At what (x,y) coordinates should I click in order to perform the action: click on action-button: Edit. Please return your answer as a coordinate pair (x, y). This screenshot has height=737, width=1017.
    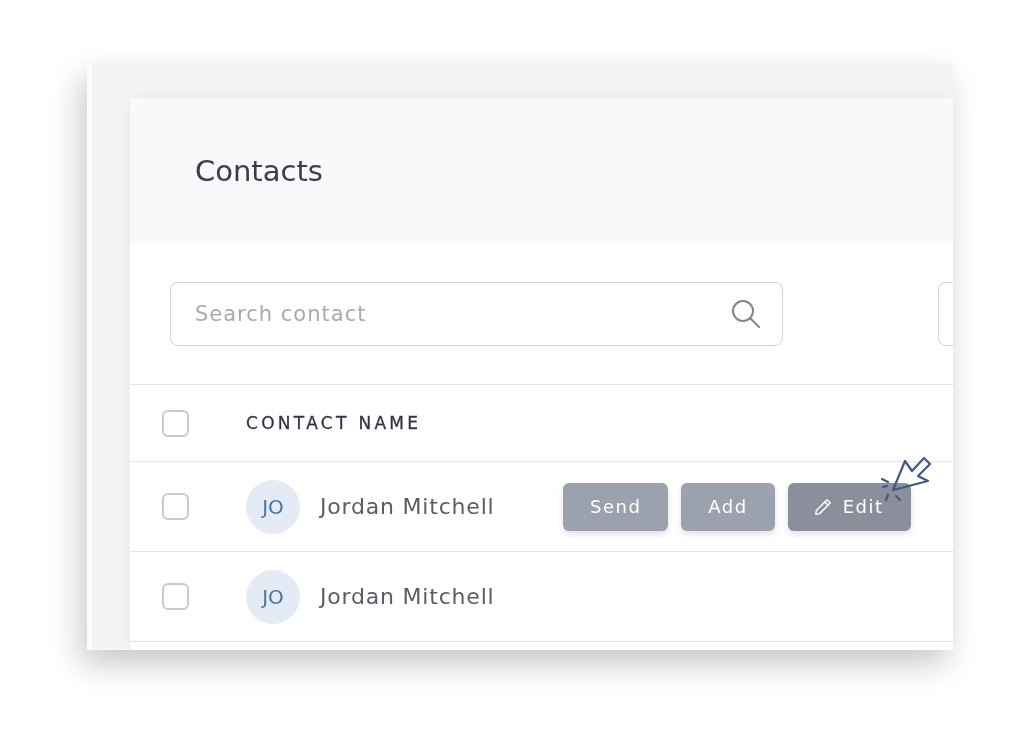
    Looking at the image, I should click on (849, 506).